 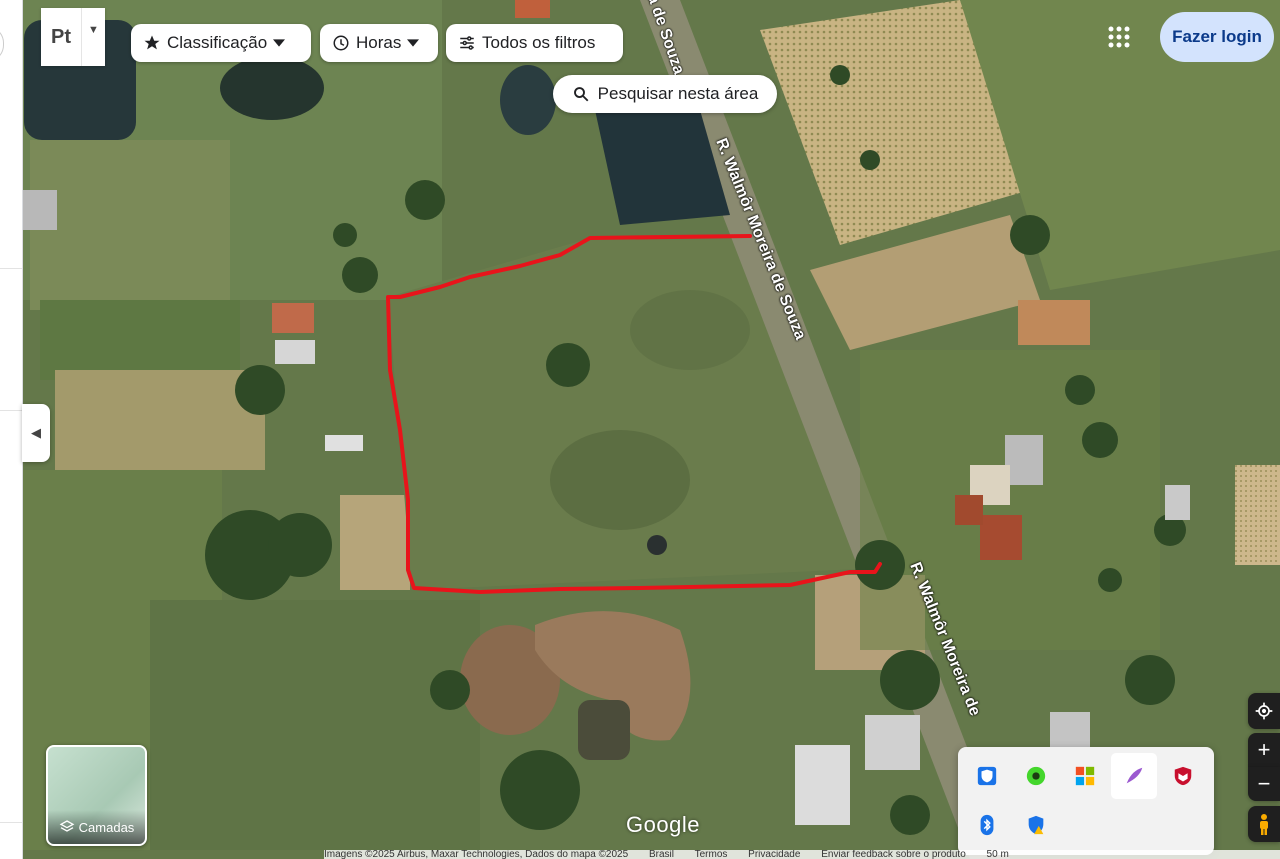 I want to click on terms-link: Termos, so click(x=711, y=854).